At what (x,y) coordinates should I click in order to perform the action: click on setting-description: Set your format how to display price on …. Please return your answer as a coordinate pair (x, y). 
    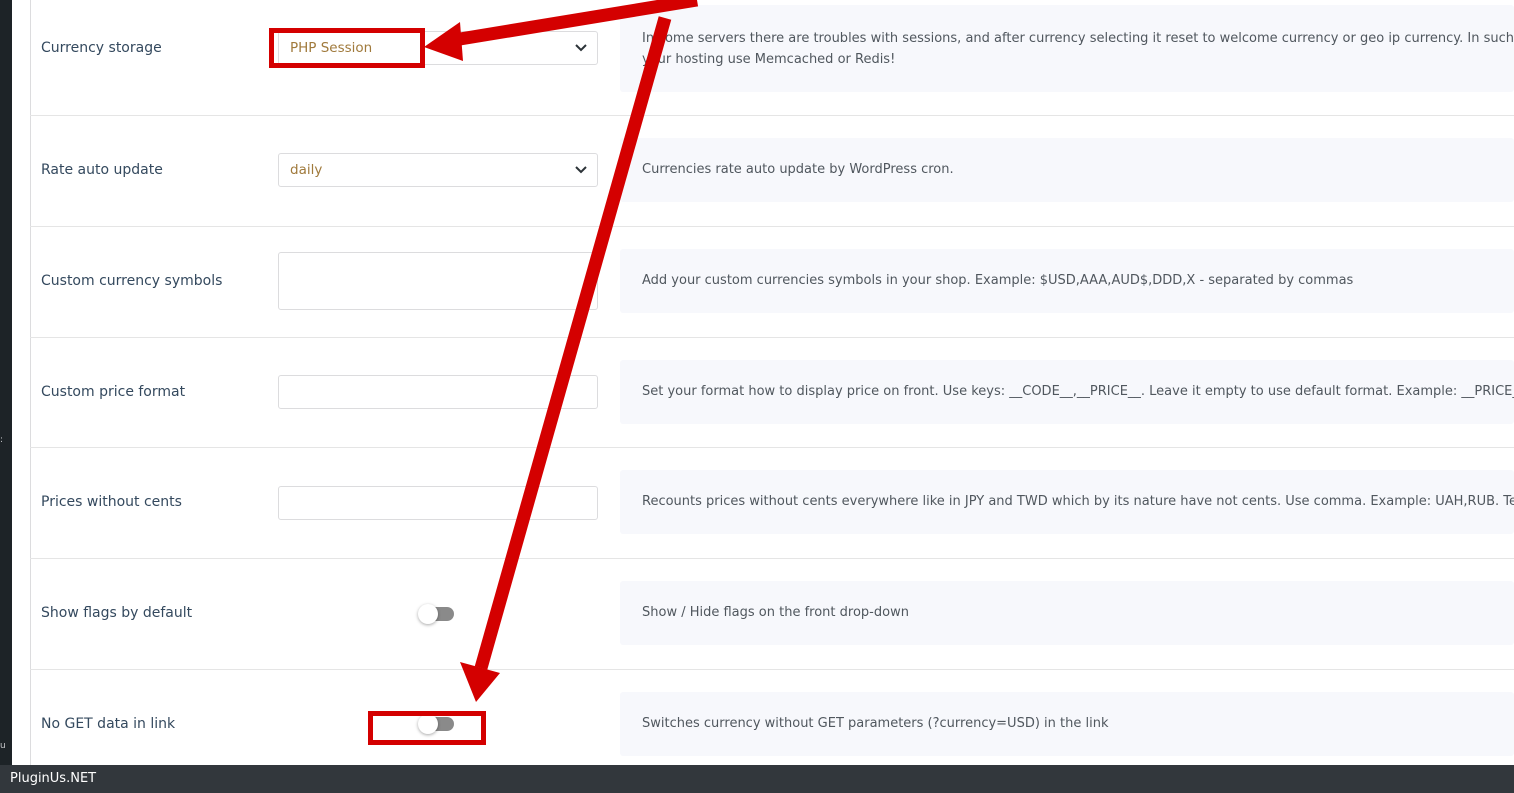
    Looking at the image, I should click on (1067, 392).